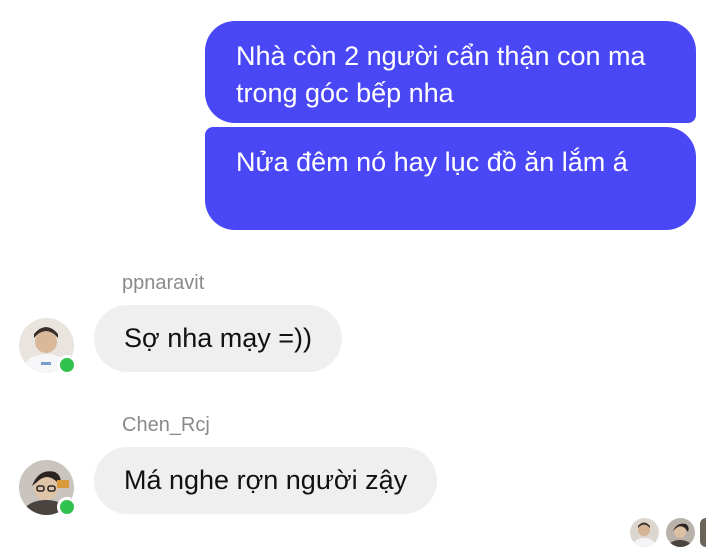 This screenshot has height=555, width=706. Describe the element at coordinates (432, 162) in the screenshot. I see `message-text: Nửa đêm nó hay lục đồ ăn lắm á` at that location.